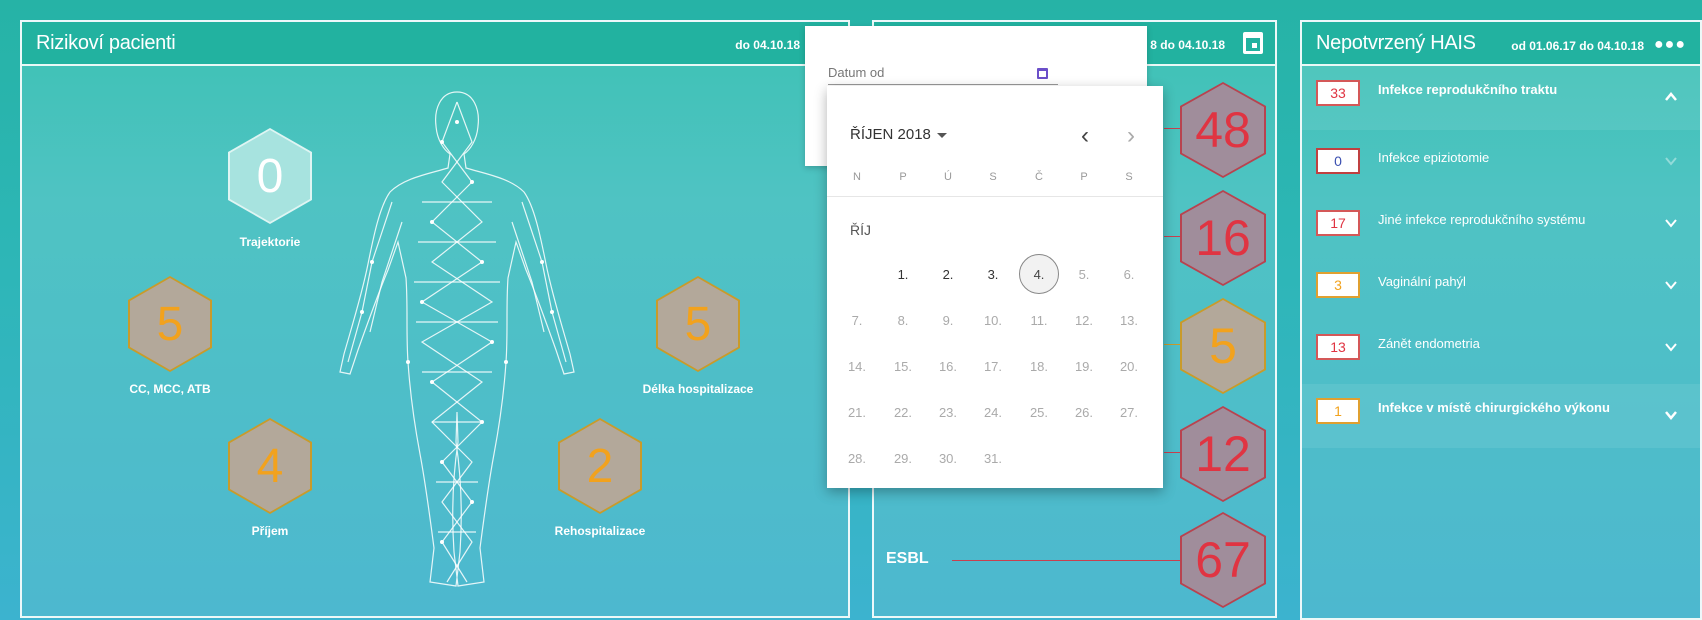 This screenshot has width=1702, height=620. Describe the element at coordinates (1131, 136) in the screenshot. I see `next-month-button: ›` at that location.